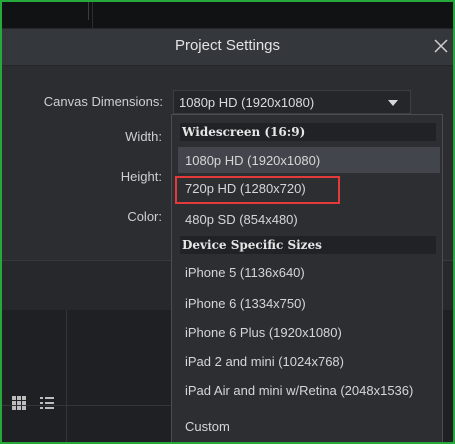 This screenshot has width=455, height=444. I want to click on list-view-icon, so click(47, 403).